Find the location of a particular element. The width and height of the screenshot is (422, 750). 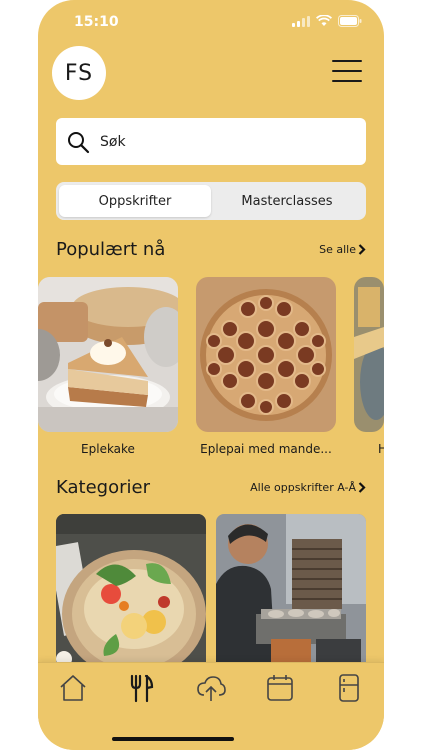

status-icons is located at coordinates (327, 21).